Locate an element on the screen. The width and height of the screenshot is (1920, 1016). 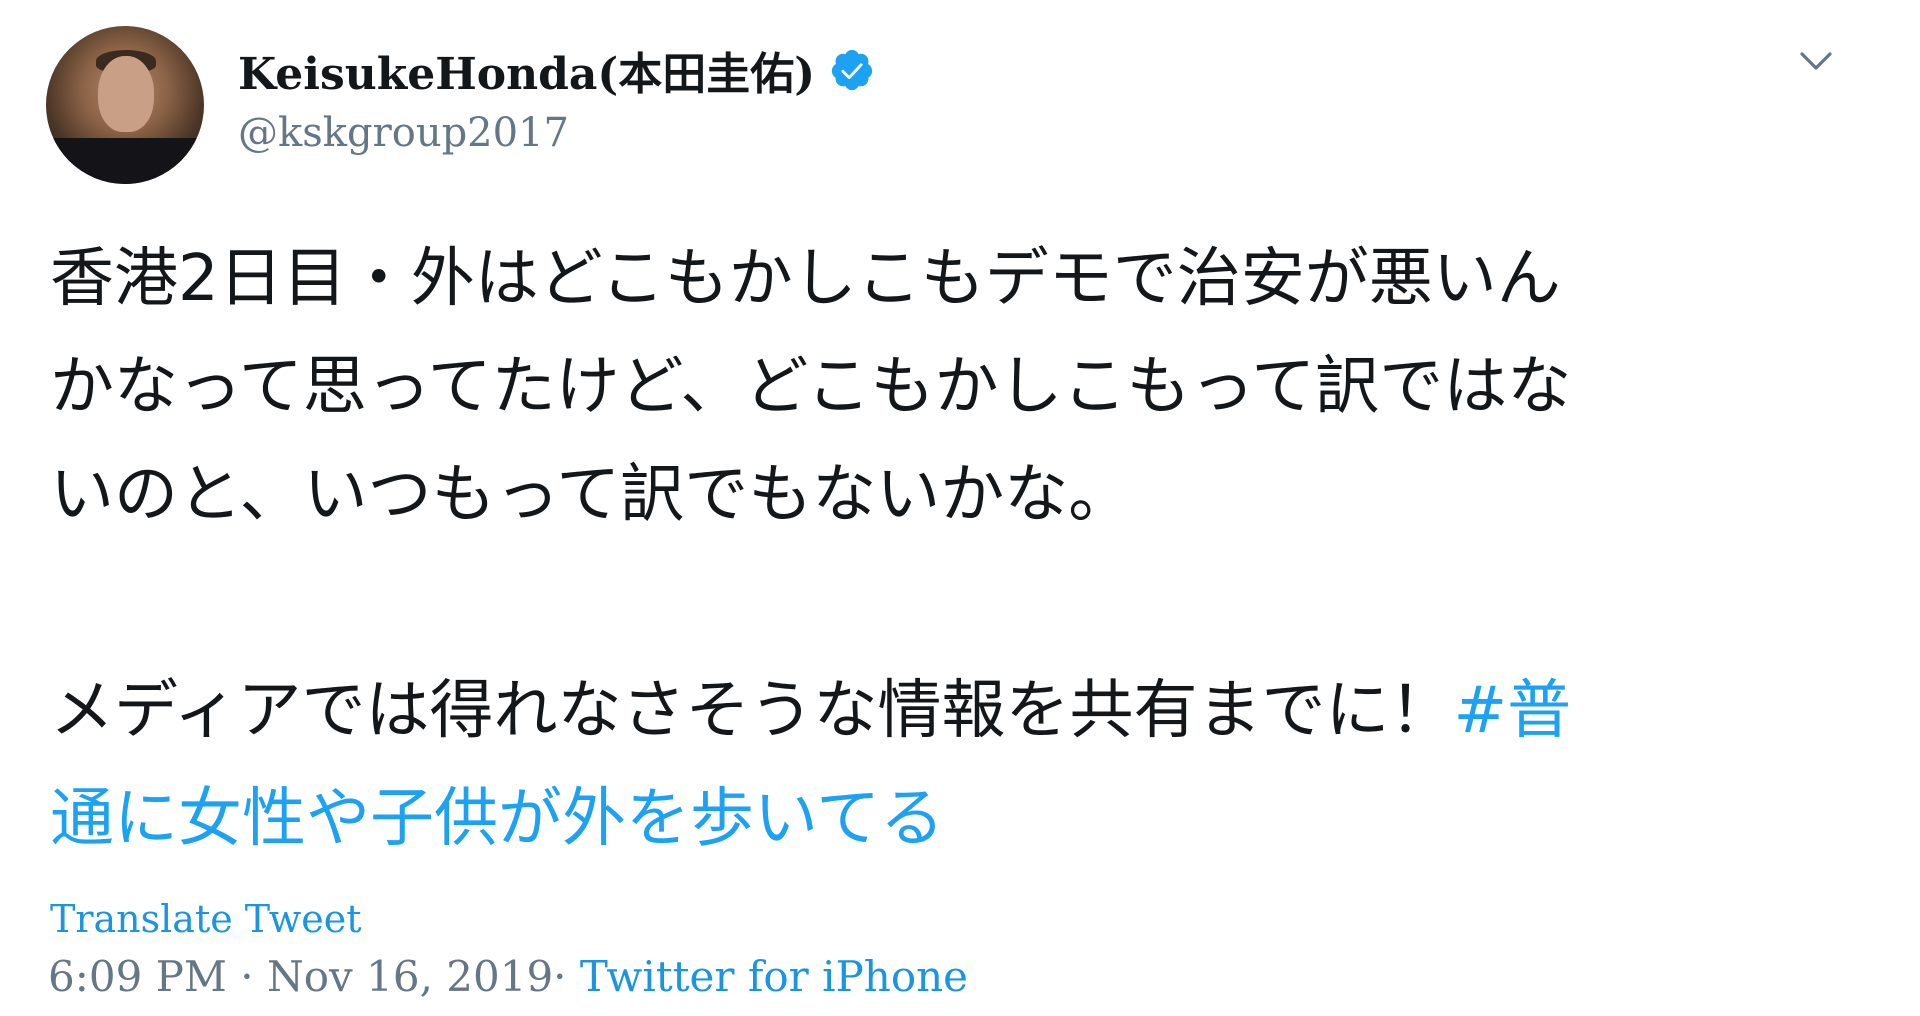
avatar-shirt is located at coordinates (125, 161).